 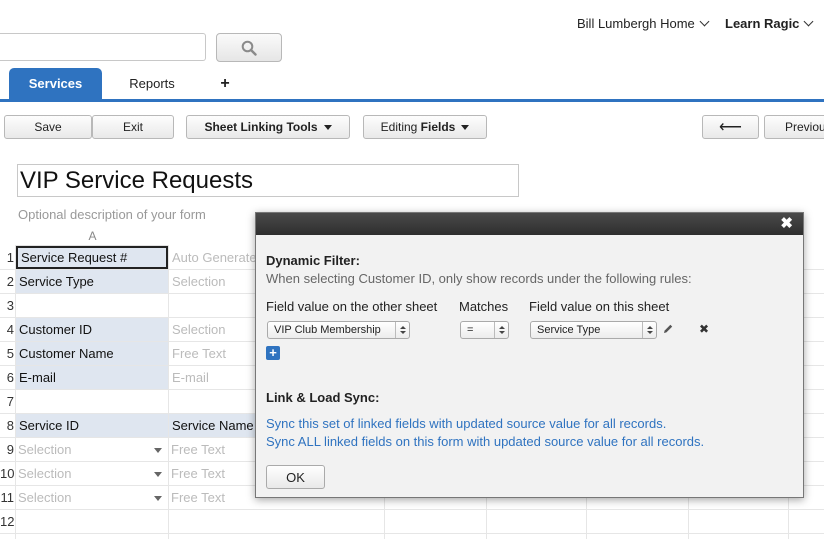 What do you see at coordinates (704, 329) in the screenshot?
I see `remove-rule-icon: ✖` at bounding box center [704, 329].